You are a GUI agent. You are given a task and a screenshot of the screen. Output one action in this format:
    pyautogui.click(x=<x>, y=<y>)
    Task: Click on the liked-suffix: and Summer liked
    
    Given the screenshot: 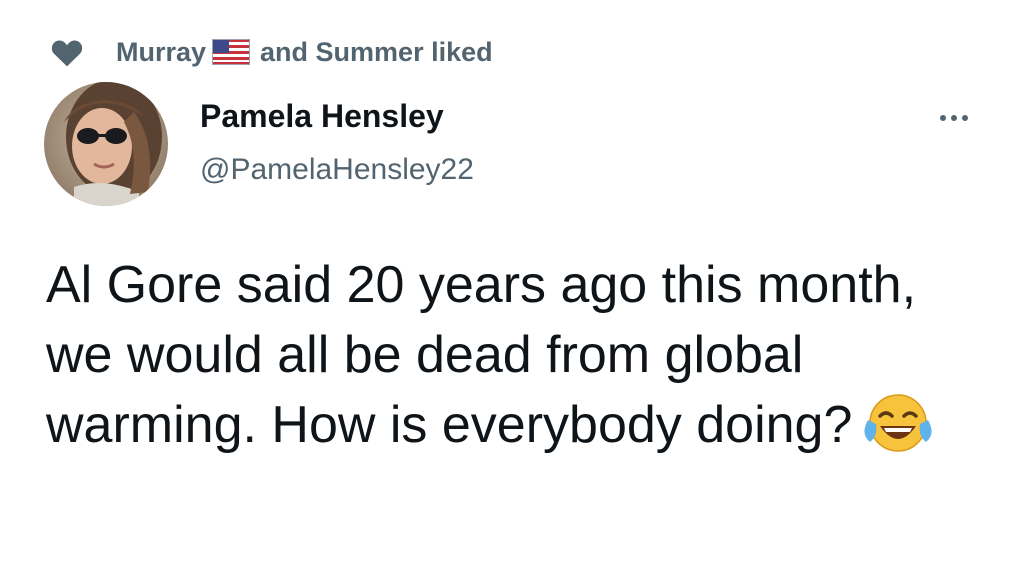 What is the action you would take?
    pyautogui.click(x=376, y=51)
    